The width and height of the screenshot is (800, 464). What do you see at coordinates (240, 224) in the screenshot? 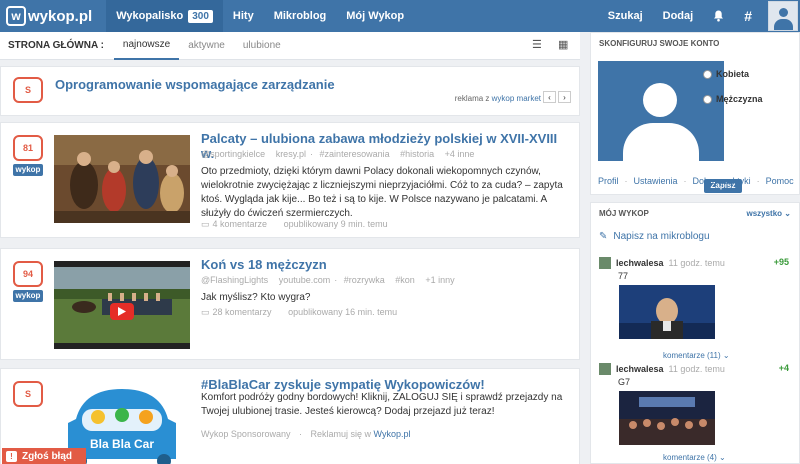
I see `comments-link: 4 komentarze` at bounding box center [240, 224].